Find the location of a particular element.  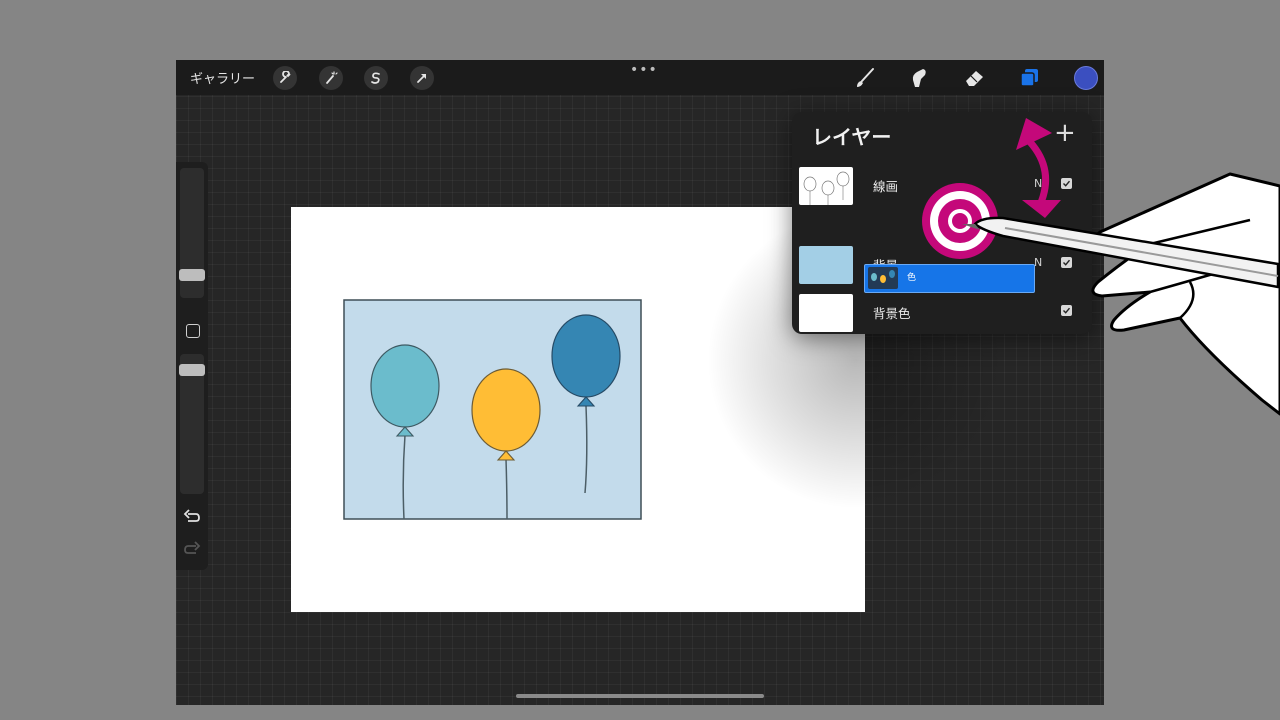

hand-with-pencil-icon is located at coordinates (1121, 294).